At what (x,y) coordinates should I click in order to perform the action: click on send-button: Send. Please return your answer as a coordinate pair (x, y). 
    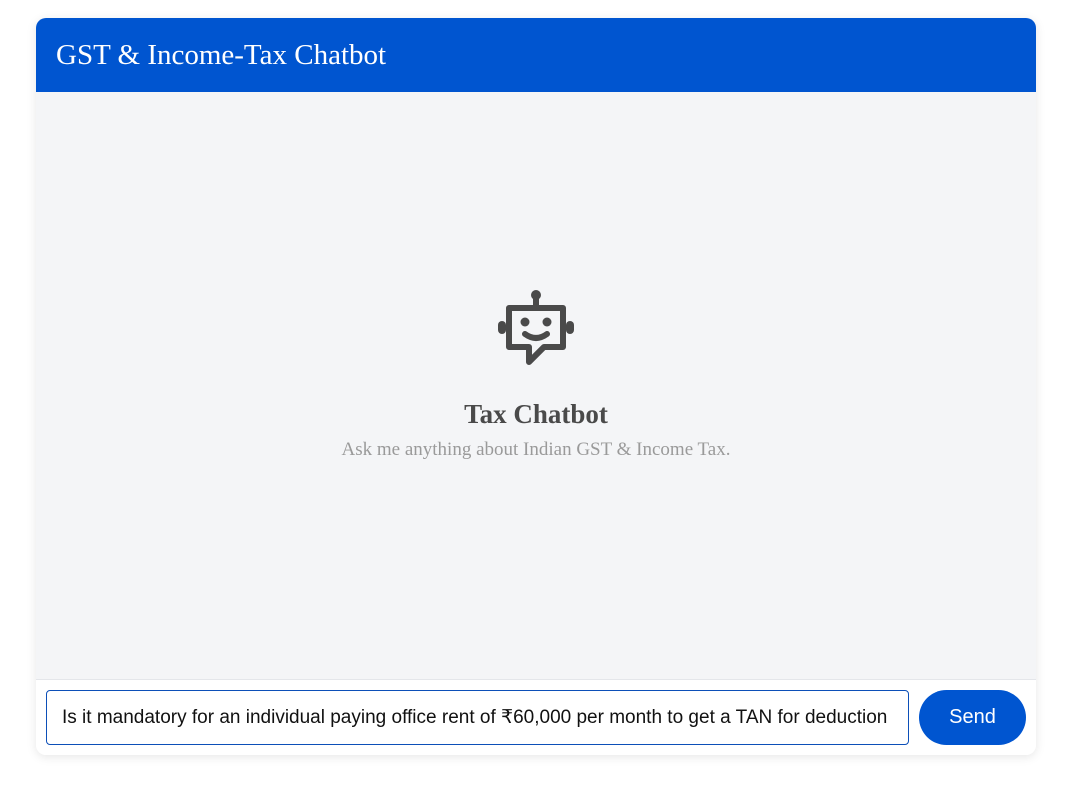
    Looking at the image, I should click on (972, 717).